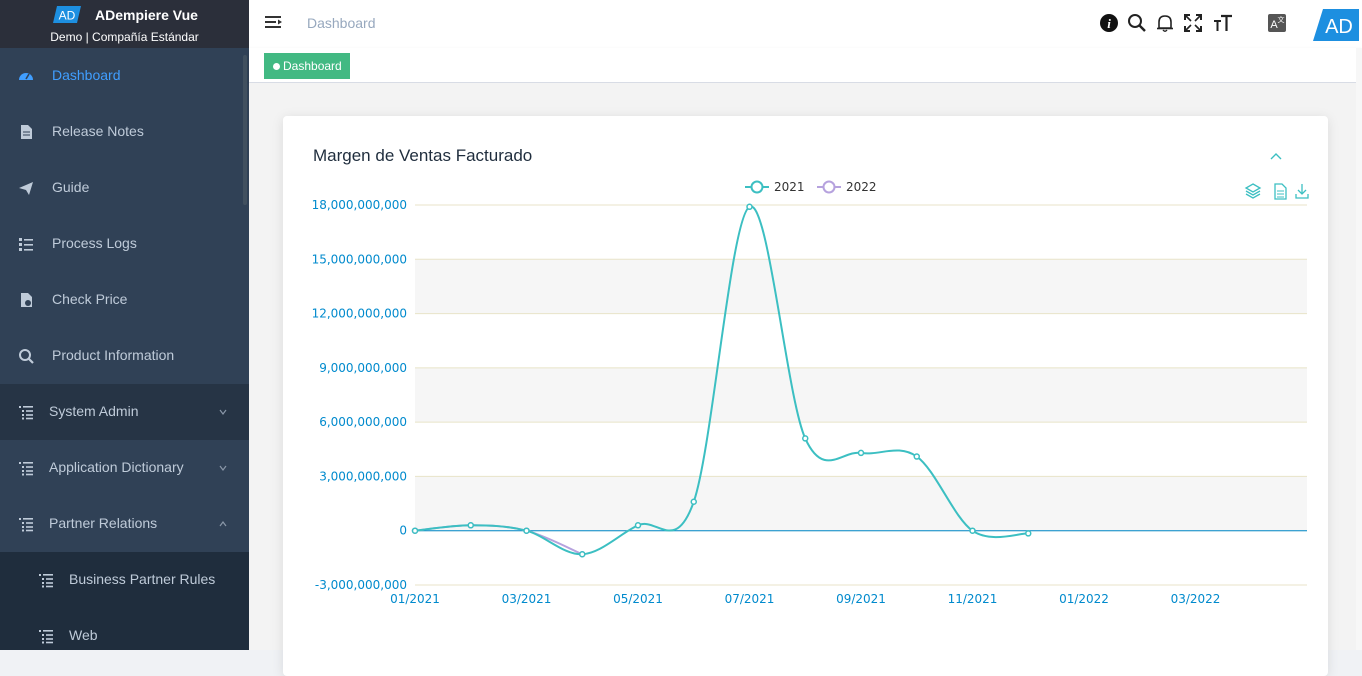  I want to click on sidebar-item-check-price: Check Price, so click(124, 300).